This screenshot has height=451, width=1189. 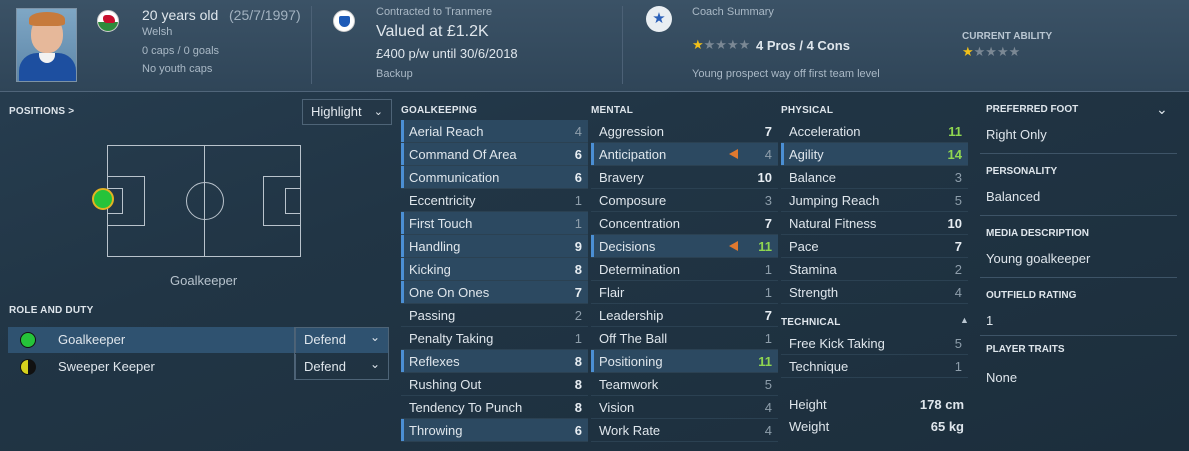 What do you see at coordinates (806, 154) in the screenshot?
I see `attr-name: Agility` at bounding box center [806, 154].